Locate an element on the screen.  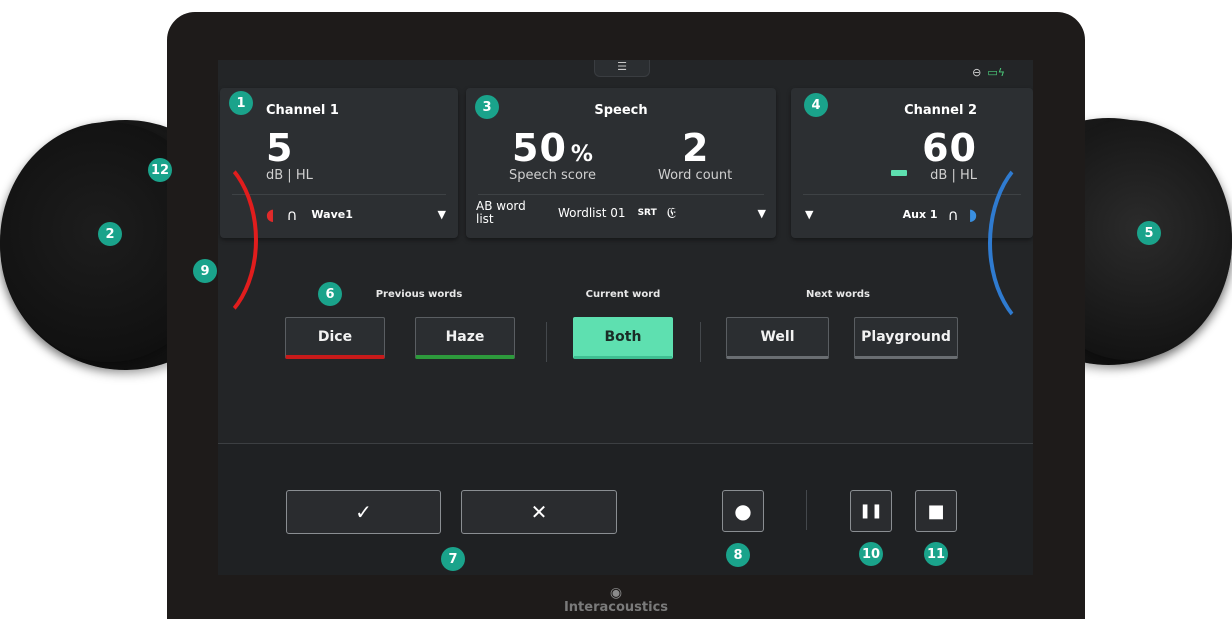
channel1-unit: dB | HL is located at coordinates (289, 175).